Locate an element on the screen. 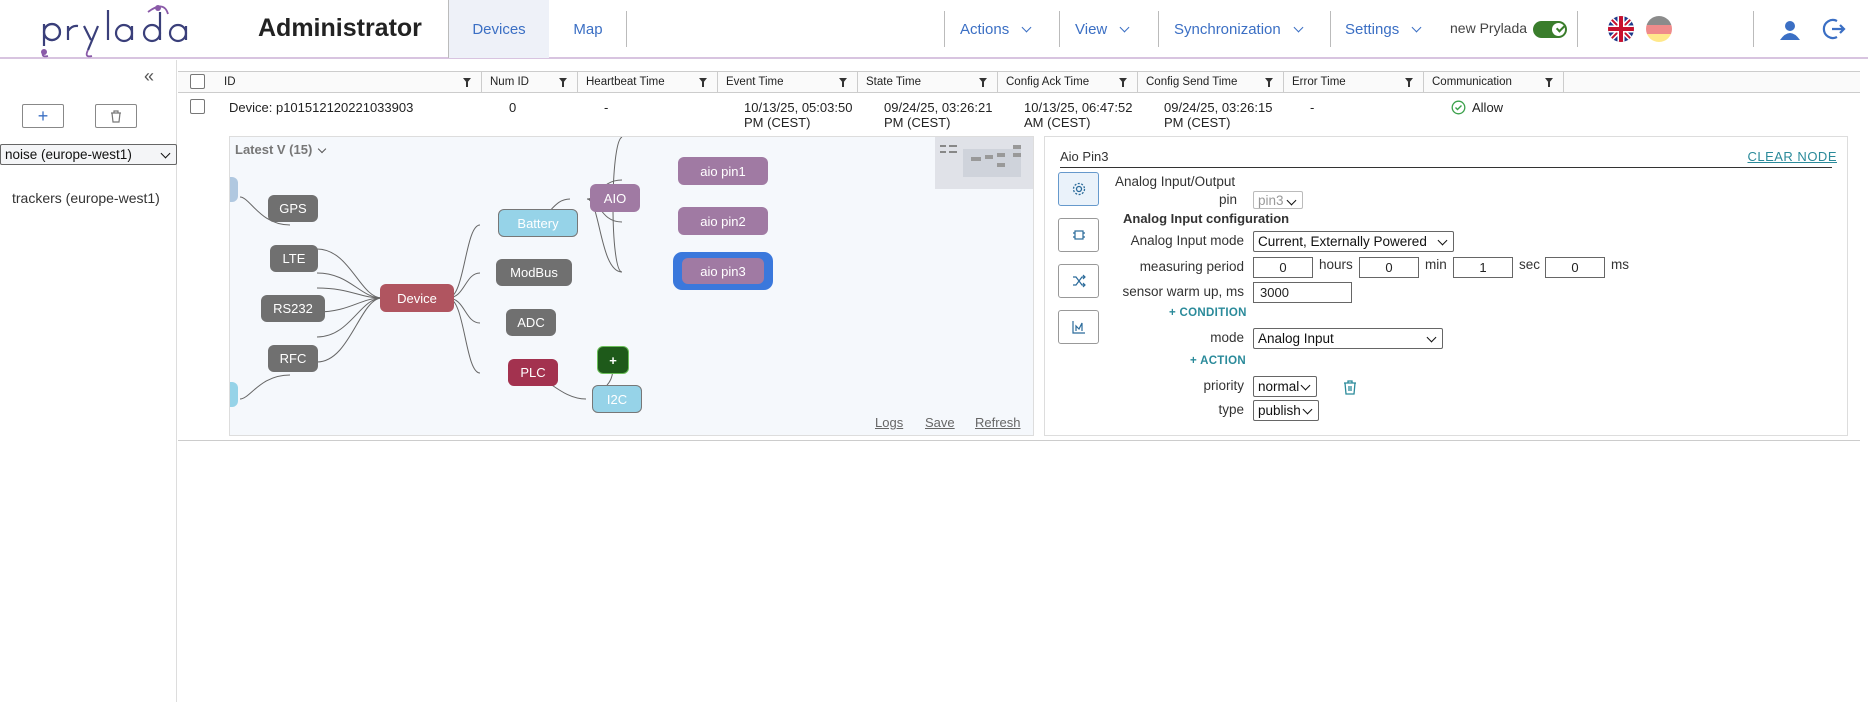 The height and width of the screenshot is (702, 1868). panel-divider is located at coordinates (1446, 167).